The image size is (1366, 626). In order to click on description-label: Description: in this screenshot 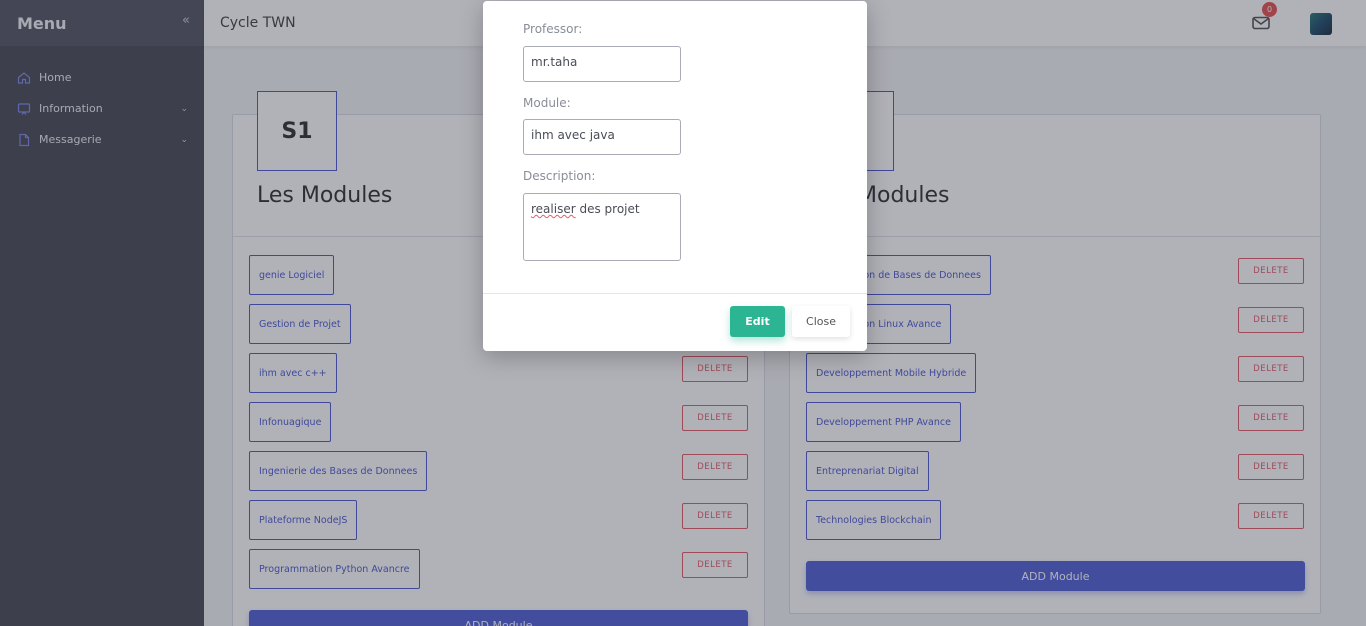, I will do `click(559, 176)`.